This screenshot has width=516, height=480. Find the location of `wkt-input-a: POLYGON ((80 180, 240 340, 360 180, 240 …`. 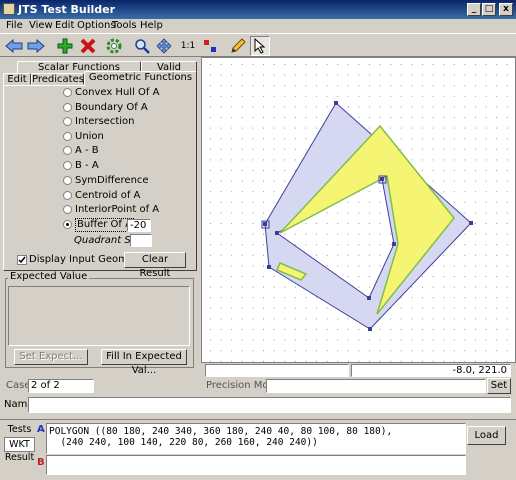

wkt-input-a: POLYGON ((80 180, 240 340, 360 180, 240 … is located at coordinates (256, 438).